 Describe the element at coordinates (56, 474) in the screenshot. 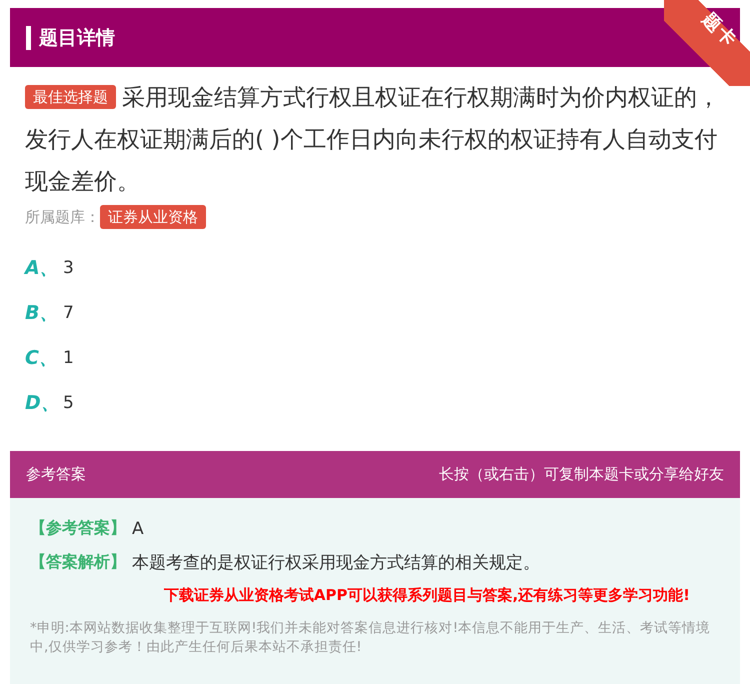

I see `answer-title: 参考答案` at that location.